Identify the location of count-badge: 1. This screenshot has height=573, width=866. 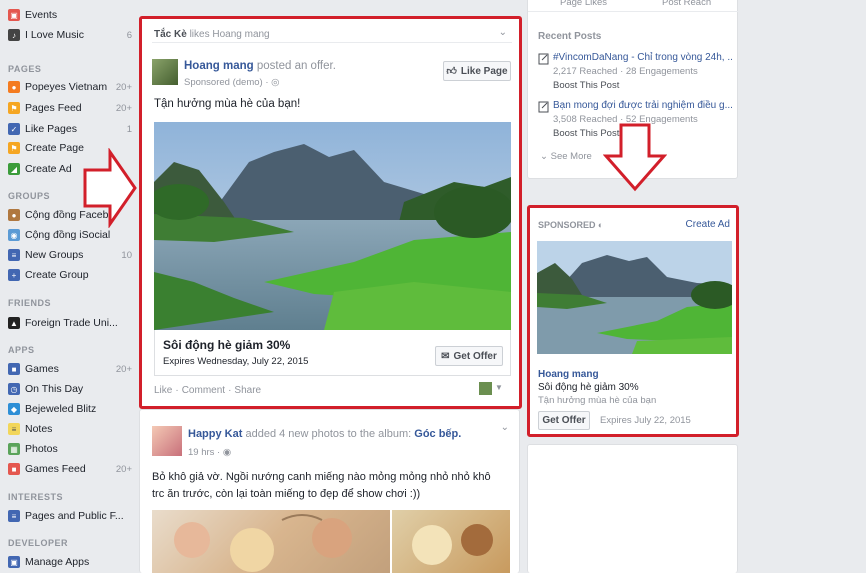
(129, 129).